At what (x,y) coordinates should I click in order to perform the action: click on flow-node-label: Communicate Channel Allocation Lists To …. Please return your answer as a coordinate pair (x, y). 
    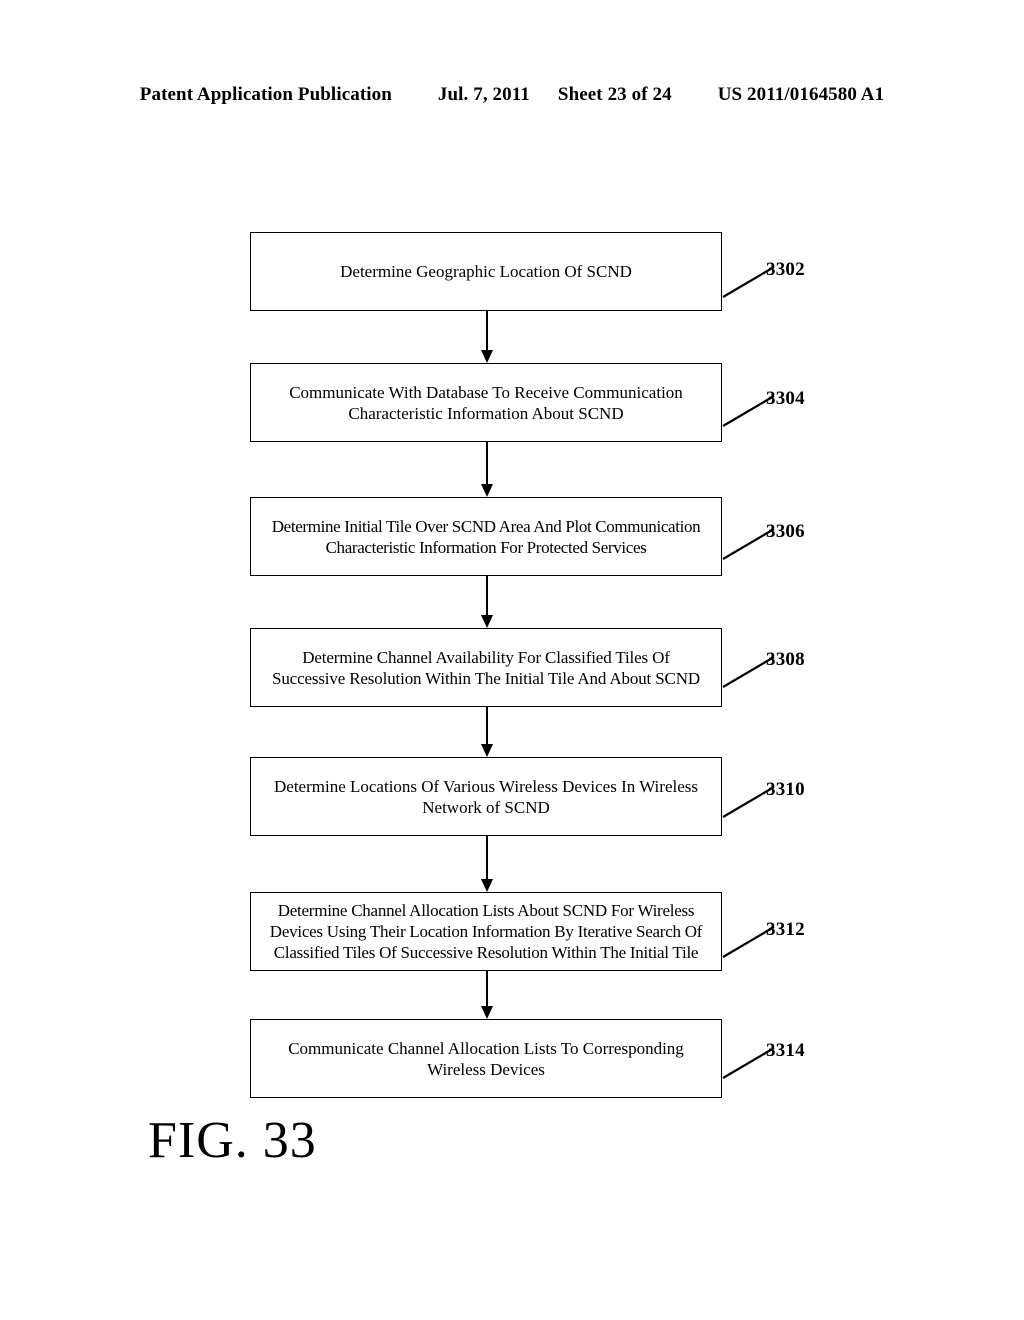
    Looking at the image, I should click on (486, 1058).